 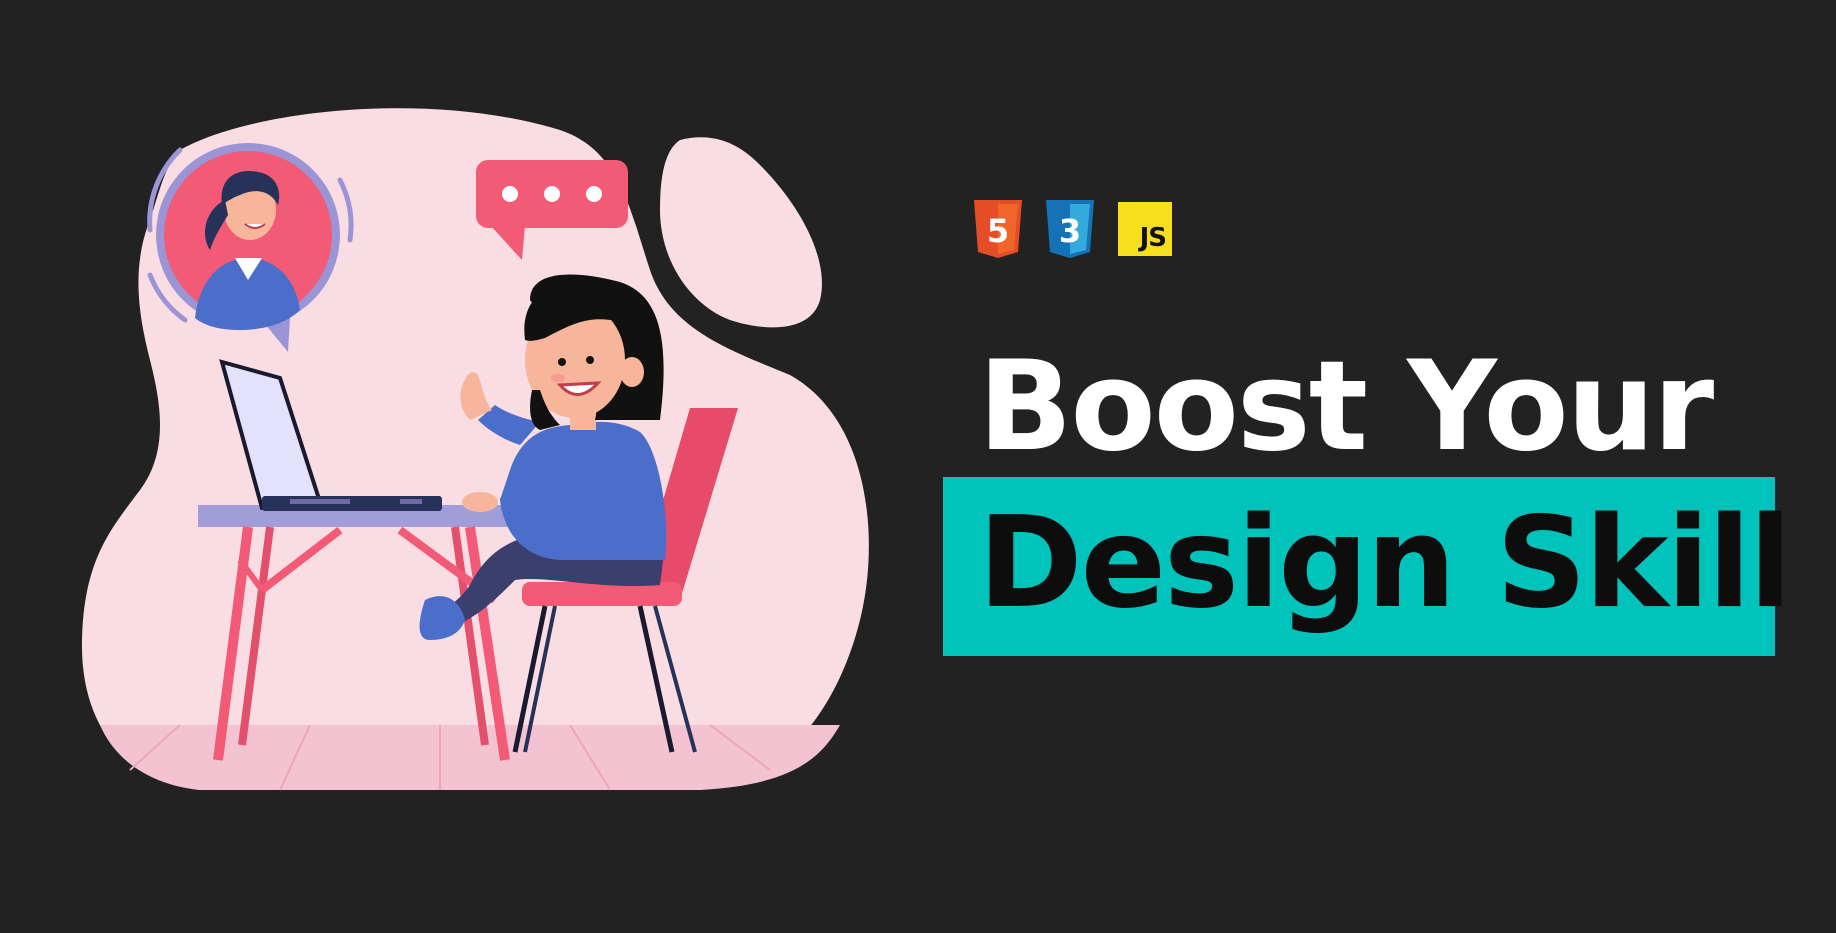 I want to click on javascript-logo-icon: JS, so click(x=1145, y=229).